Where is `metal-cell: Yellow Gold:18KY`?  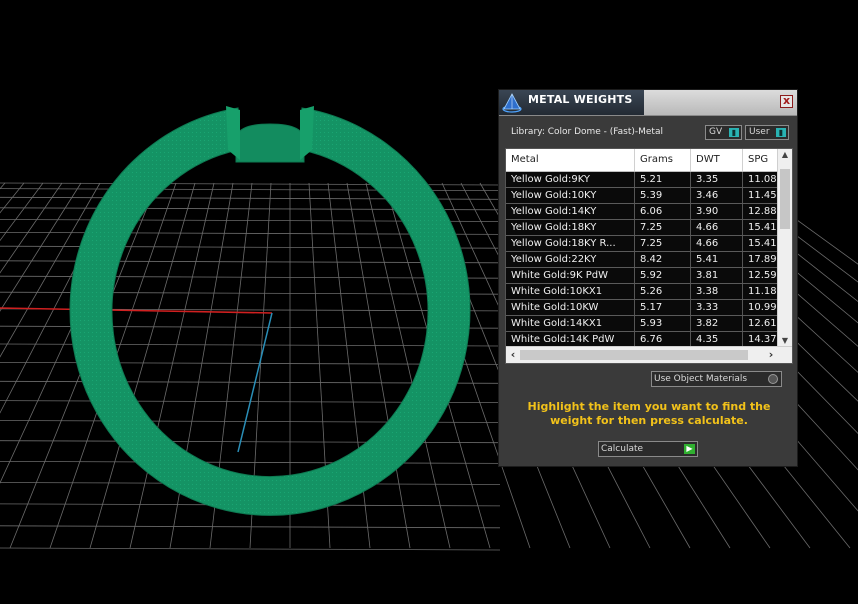 metal-cell: Yellow Gold:18KY is located at coordinates (570, 227).